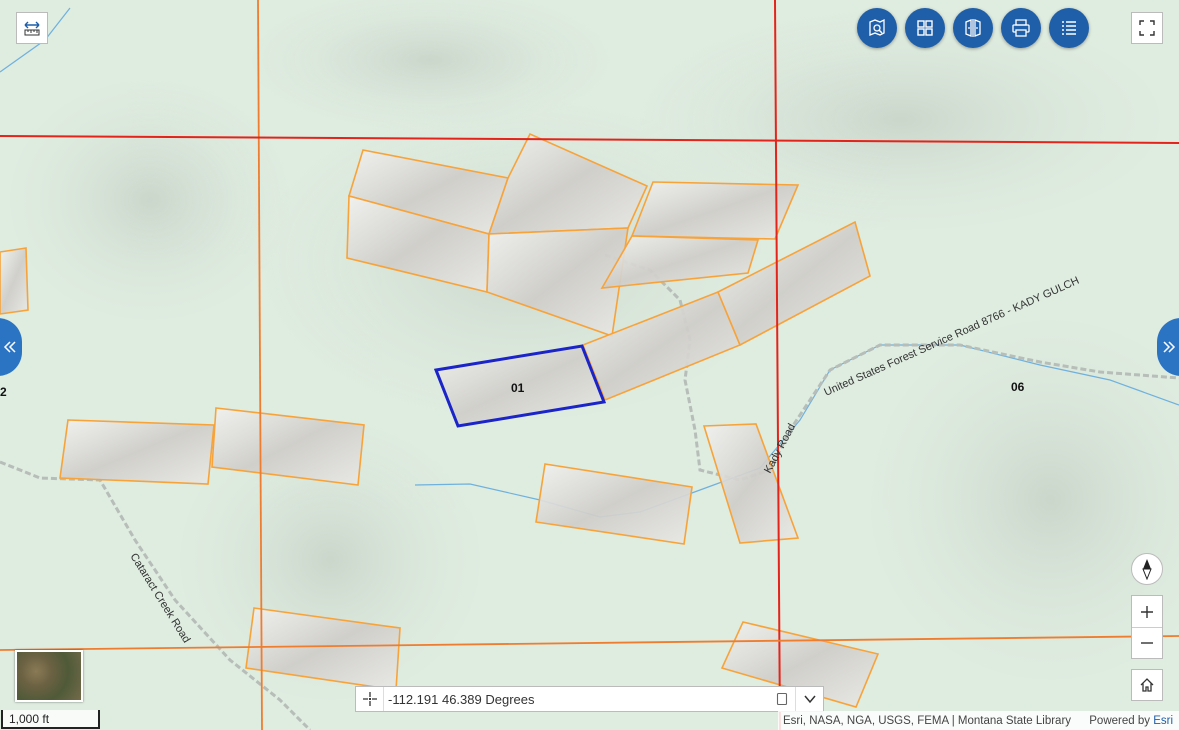  I want to click on compass-icon, so click(1147, 569).